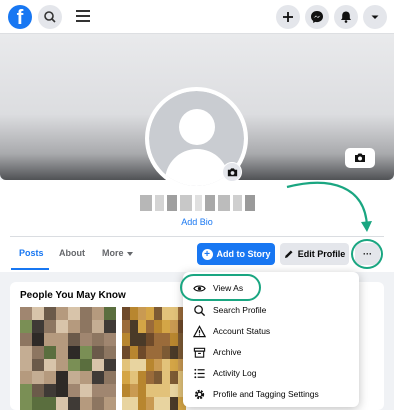 Image resolution: width=394 pixels, height=410 pixels. Describe the element at coordinates (197, 17) in the screenshot. I see `top-navigation-bar: f` at that location.